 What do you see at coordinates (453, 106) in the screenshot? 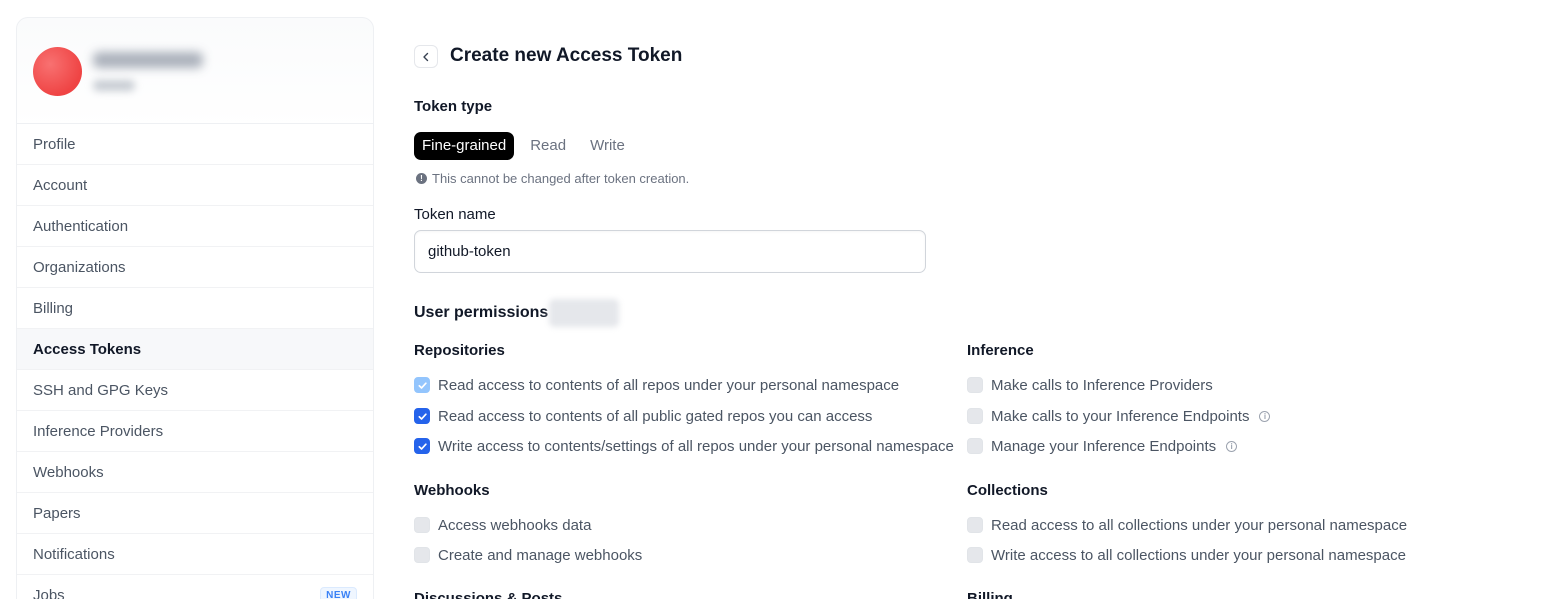
I see `token-type-label: Token type` at bounding box center [453, 106].